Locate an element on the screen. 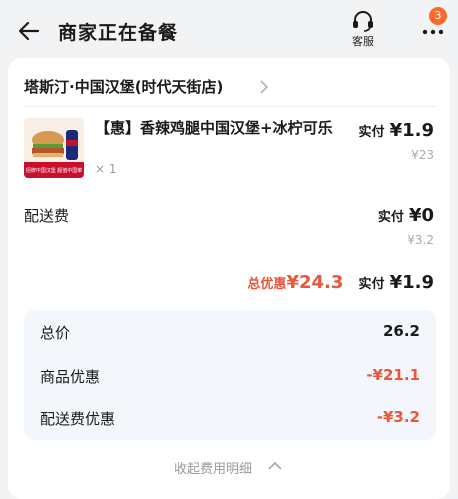 This screenshot has height=499, width=458. back-arrow-icon is located at coordinates (29, 31).